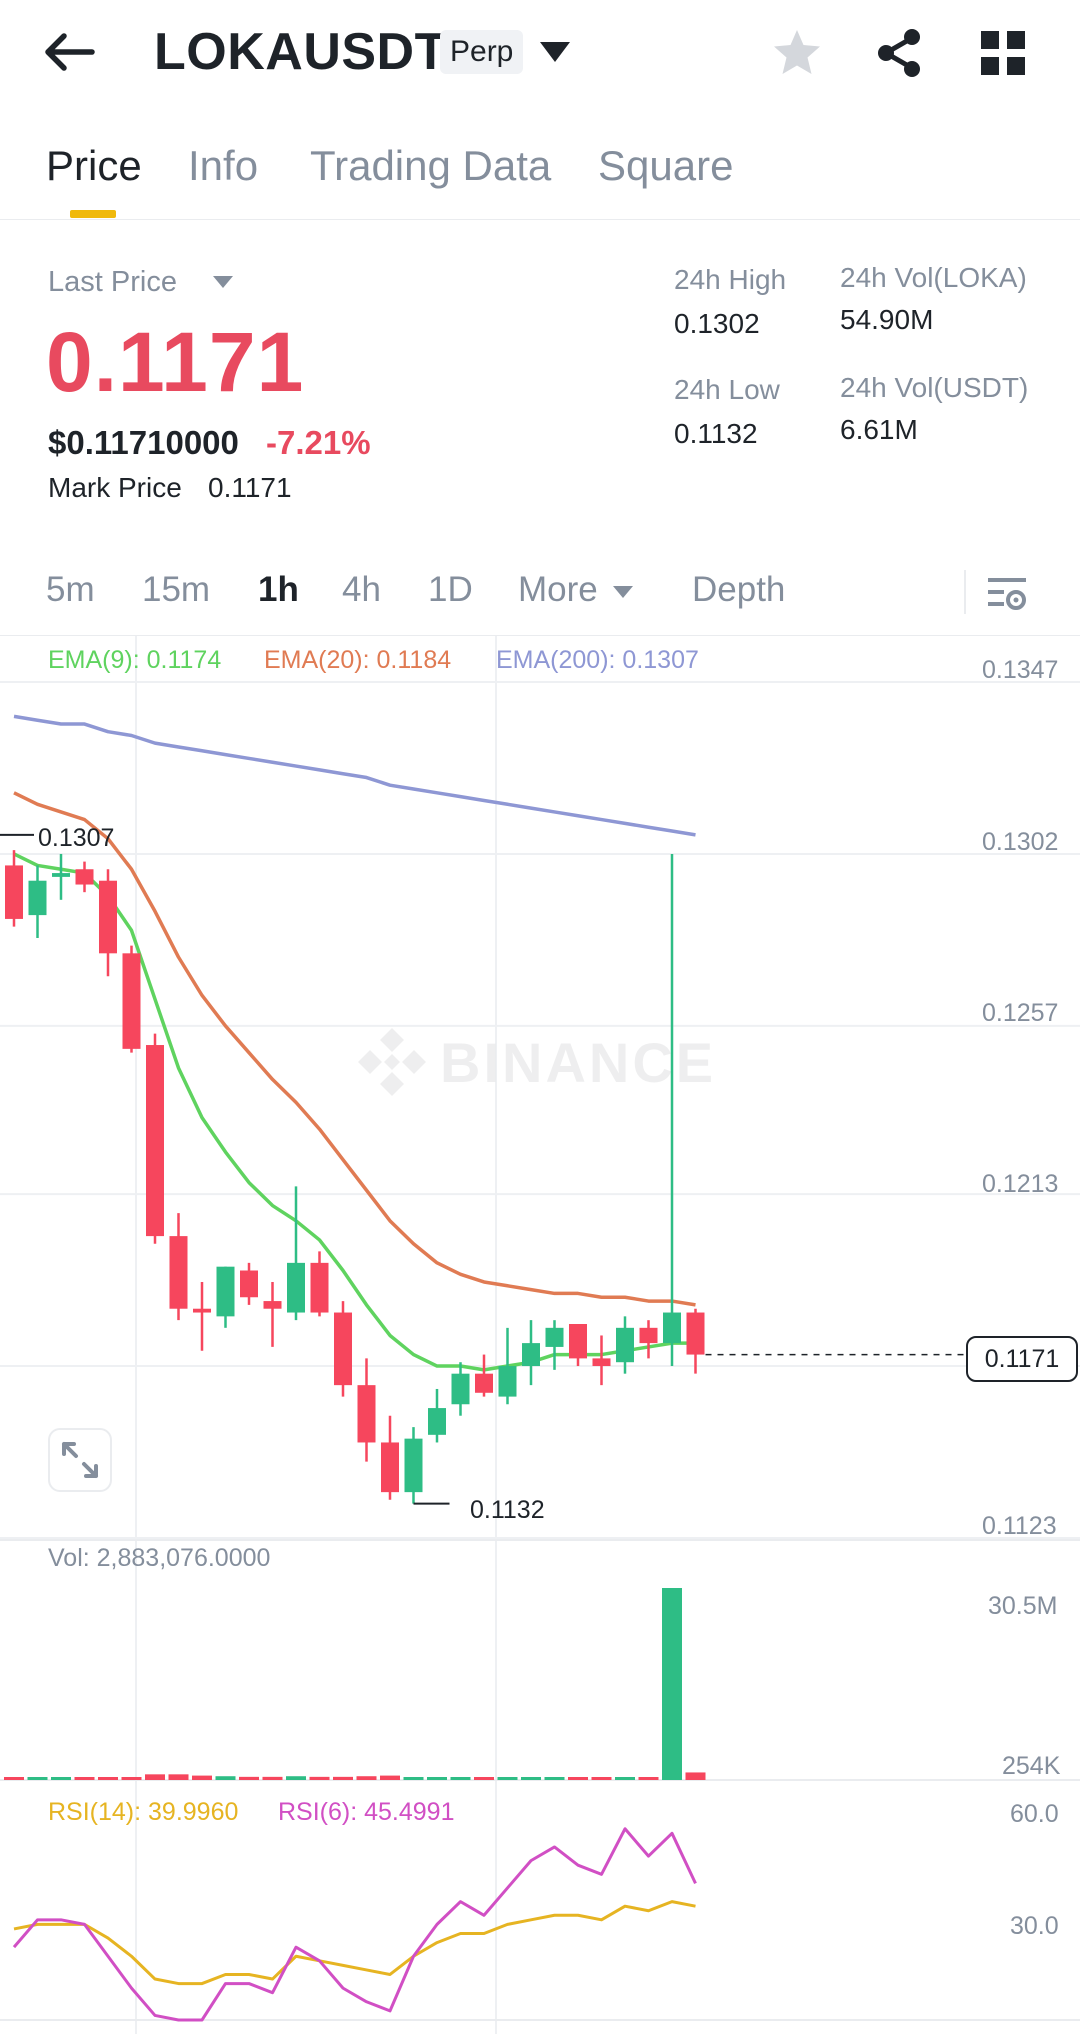 This screenshot has width=1080, height=2034. Describe the element at coordinates (933, 277) in the screenshot. I see `vol-base-24h-label: 24h Vol(LOKA)` at that location.